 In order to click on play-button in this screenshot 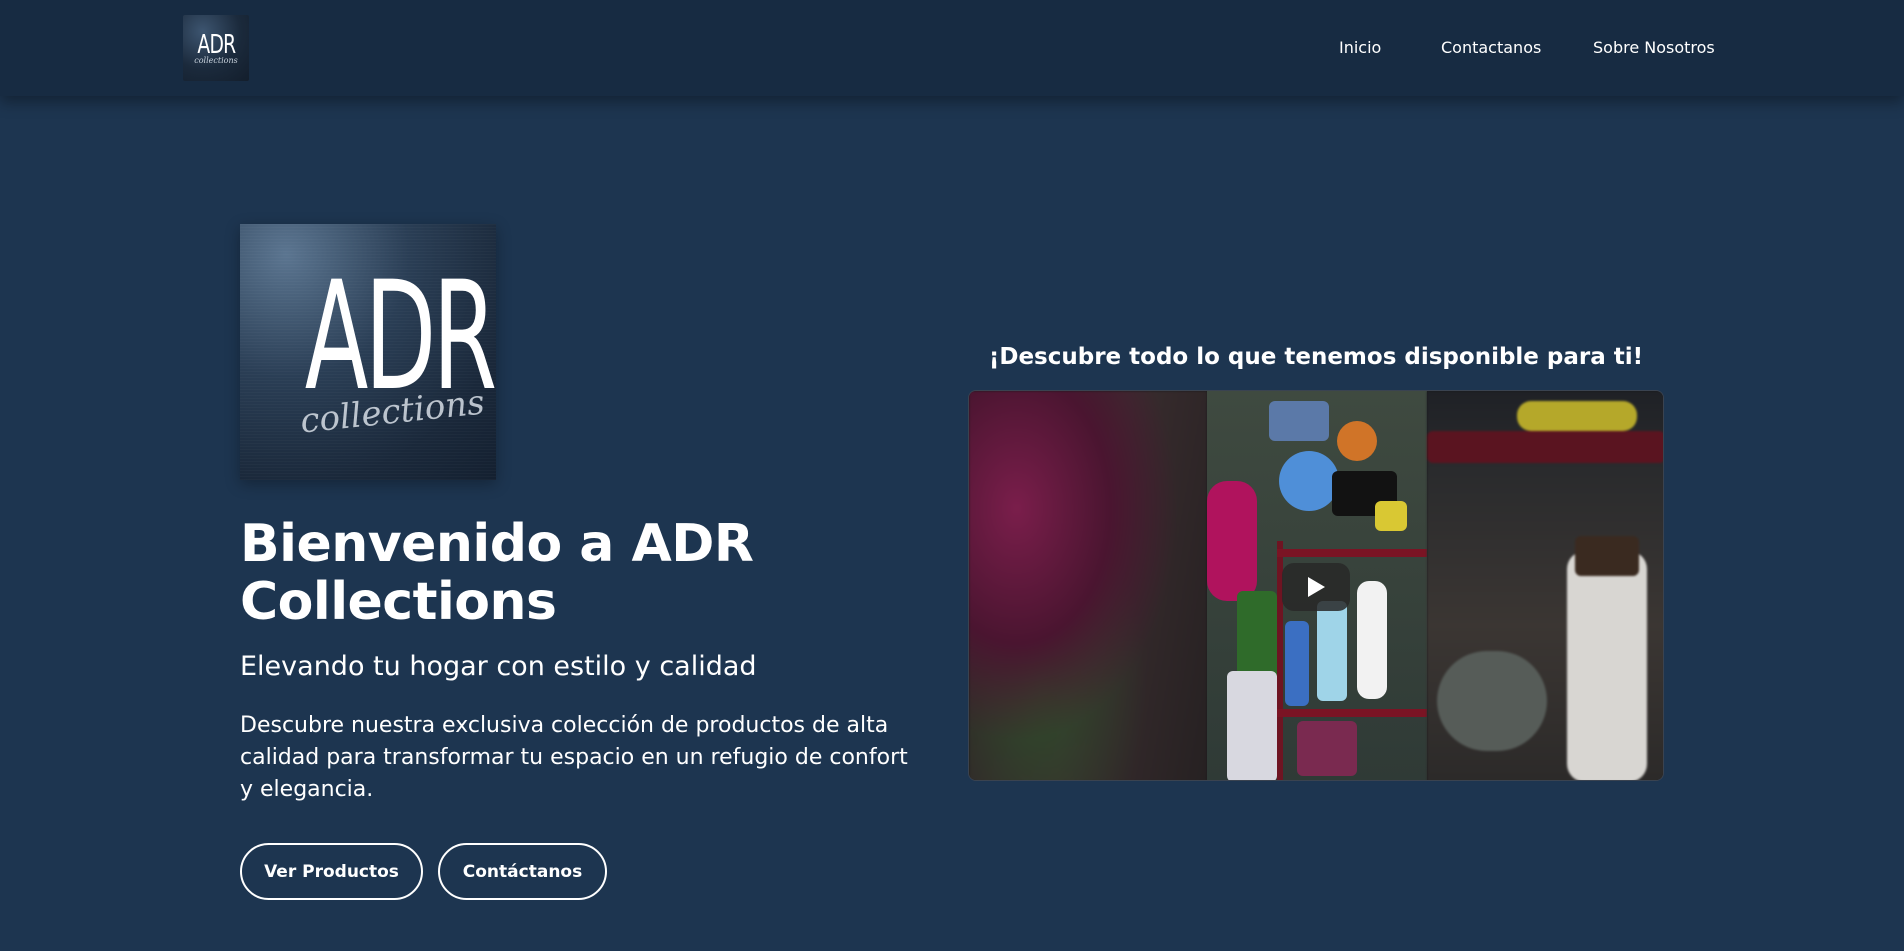, I will do `click(1316, 587)`.